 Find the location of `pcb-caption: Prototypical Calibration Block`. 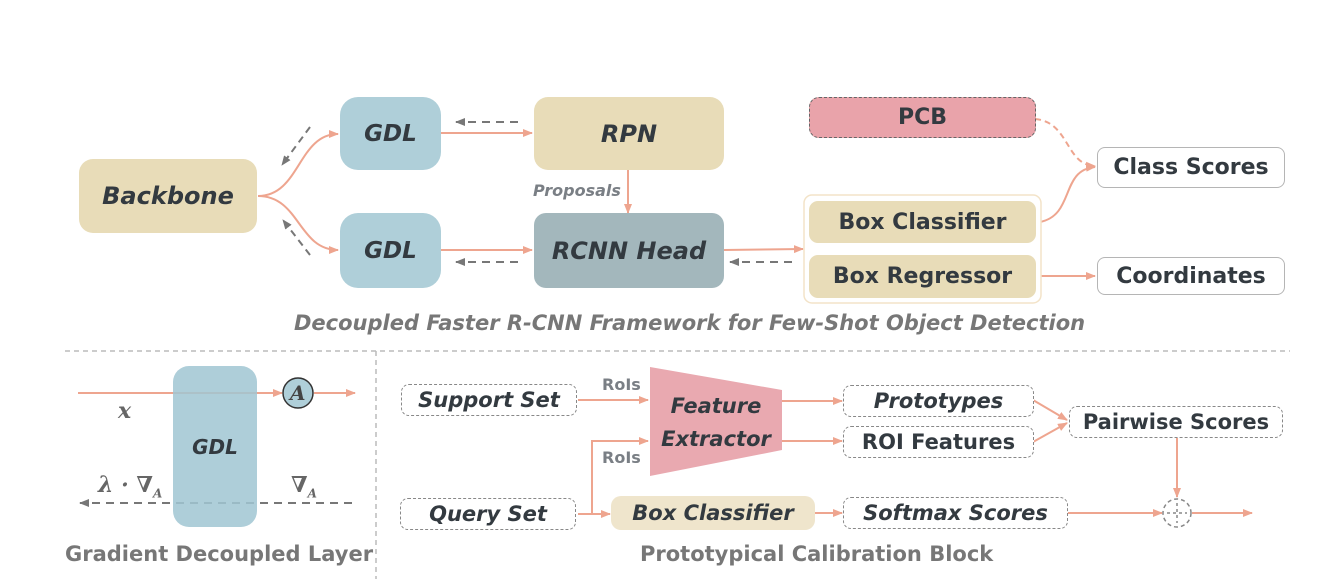

pcb-caption: Prototypical Calibration Block is located at coordinates (817, 554).